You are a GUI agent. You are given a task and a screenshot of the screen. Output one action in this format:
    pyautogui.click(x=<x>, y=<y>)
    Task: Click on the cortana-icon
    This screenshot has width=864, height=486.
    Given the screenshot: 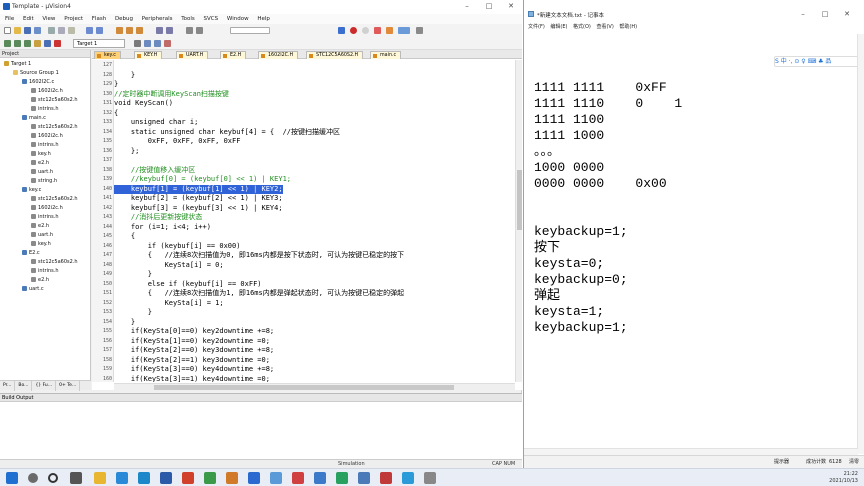 What is the action you would take?
    pyautogui.click(x=53, y=478)
    